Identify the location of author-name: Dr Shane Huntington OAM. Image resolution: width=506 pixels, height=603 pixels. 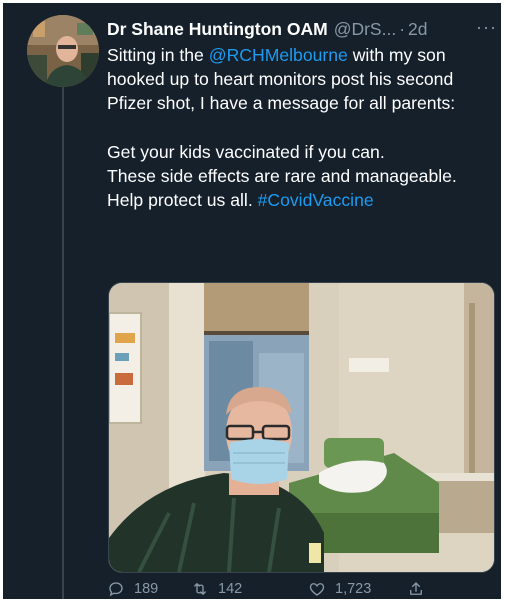
(217, 29).